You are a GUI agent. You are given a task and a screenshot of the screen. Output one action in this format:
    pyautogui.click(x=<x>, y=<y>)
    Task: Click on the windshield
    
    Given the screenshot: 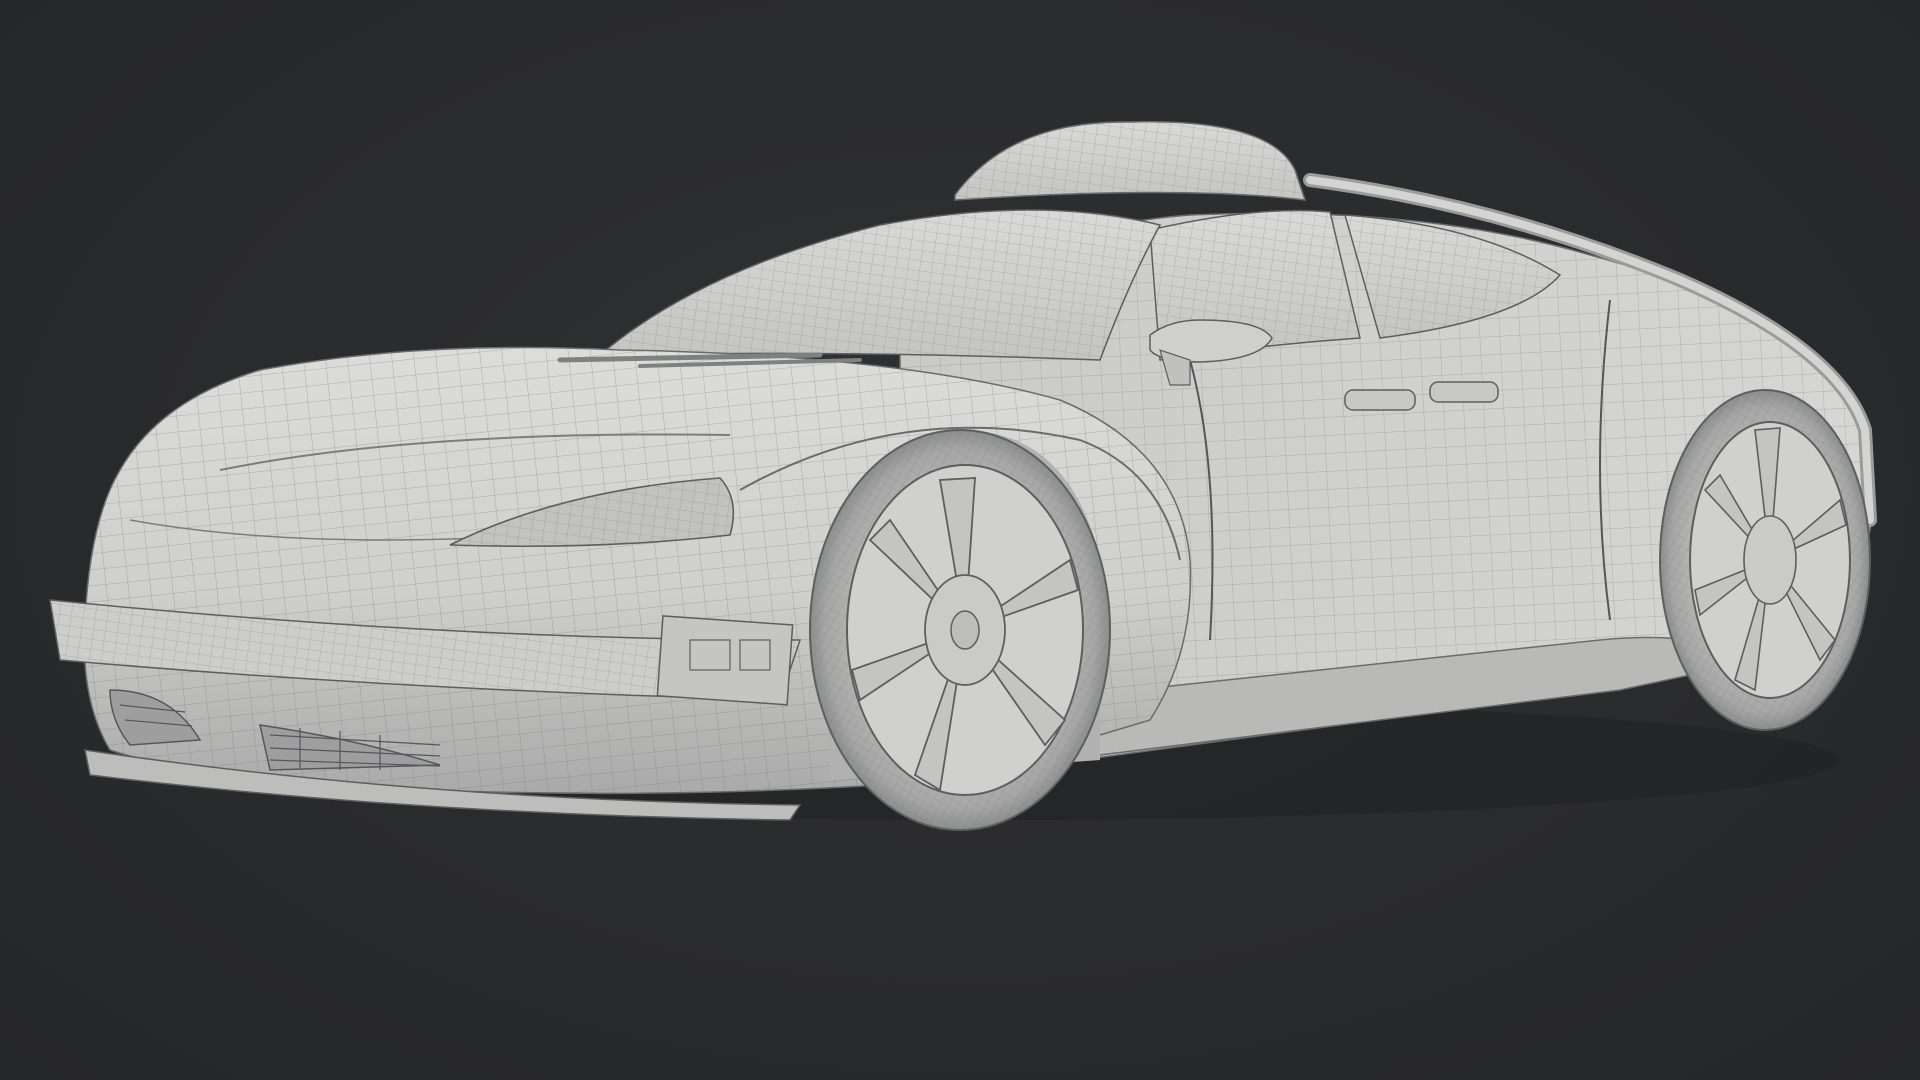 What is the action you would take?
    pyautogui.click(x=879, y=285)
    